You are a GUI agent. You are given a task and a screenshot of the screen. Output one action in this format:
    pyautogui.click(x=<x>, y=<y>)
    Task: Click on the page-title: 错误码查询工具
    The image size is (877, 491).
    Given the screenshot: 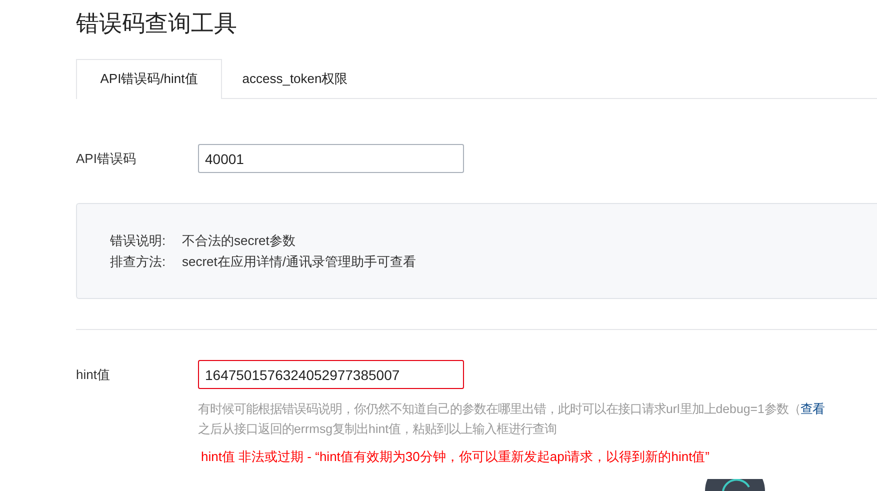 What is the action you would take?
    pyautogui.click(x=157, y=23)
    